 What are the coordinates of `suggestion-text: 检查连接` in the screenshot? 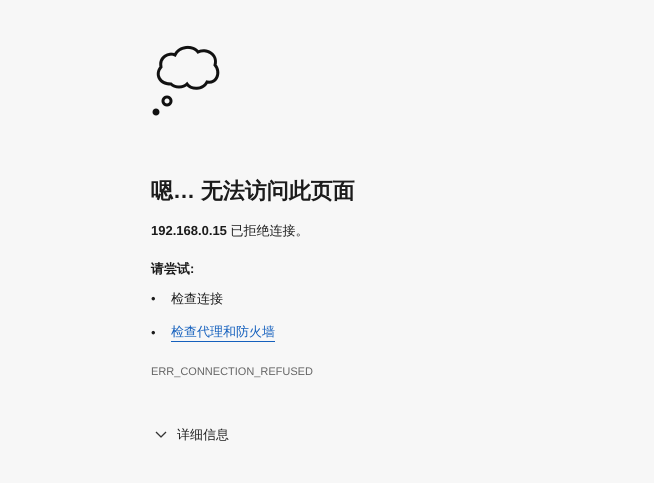 It's located at (197, 299).